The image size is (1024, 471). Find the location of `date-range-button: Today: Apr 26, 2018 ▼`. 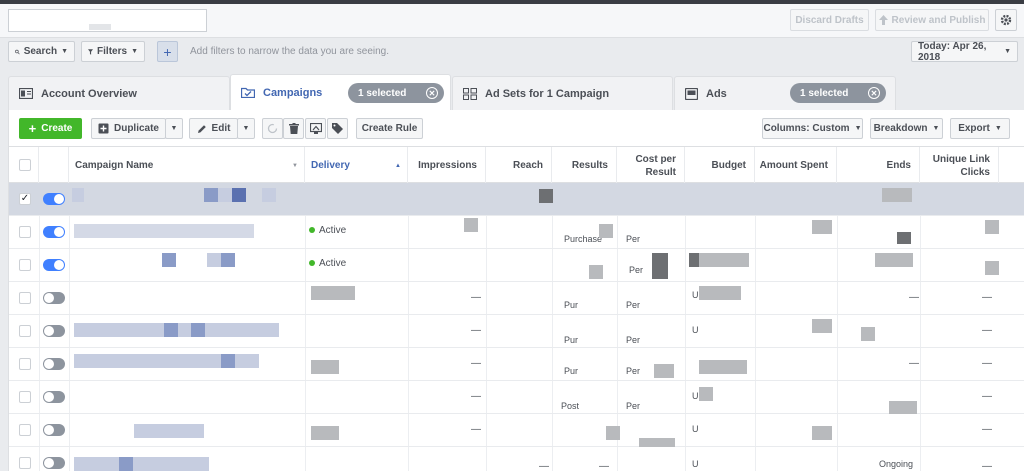

date-range-button: Today: Apr 26, 2018 ▼ is located at coordinates (964, 51).